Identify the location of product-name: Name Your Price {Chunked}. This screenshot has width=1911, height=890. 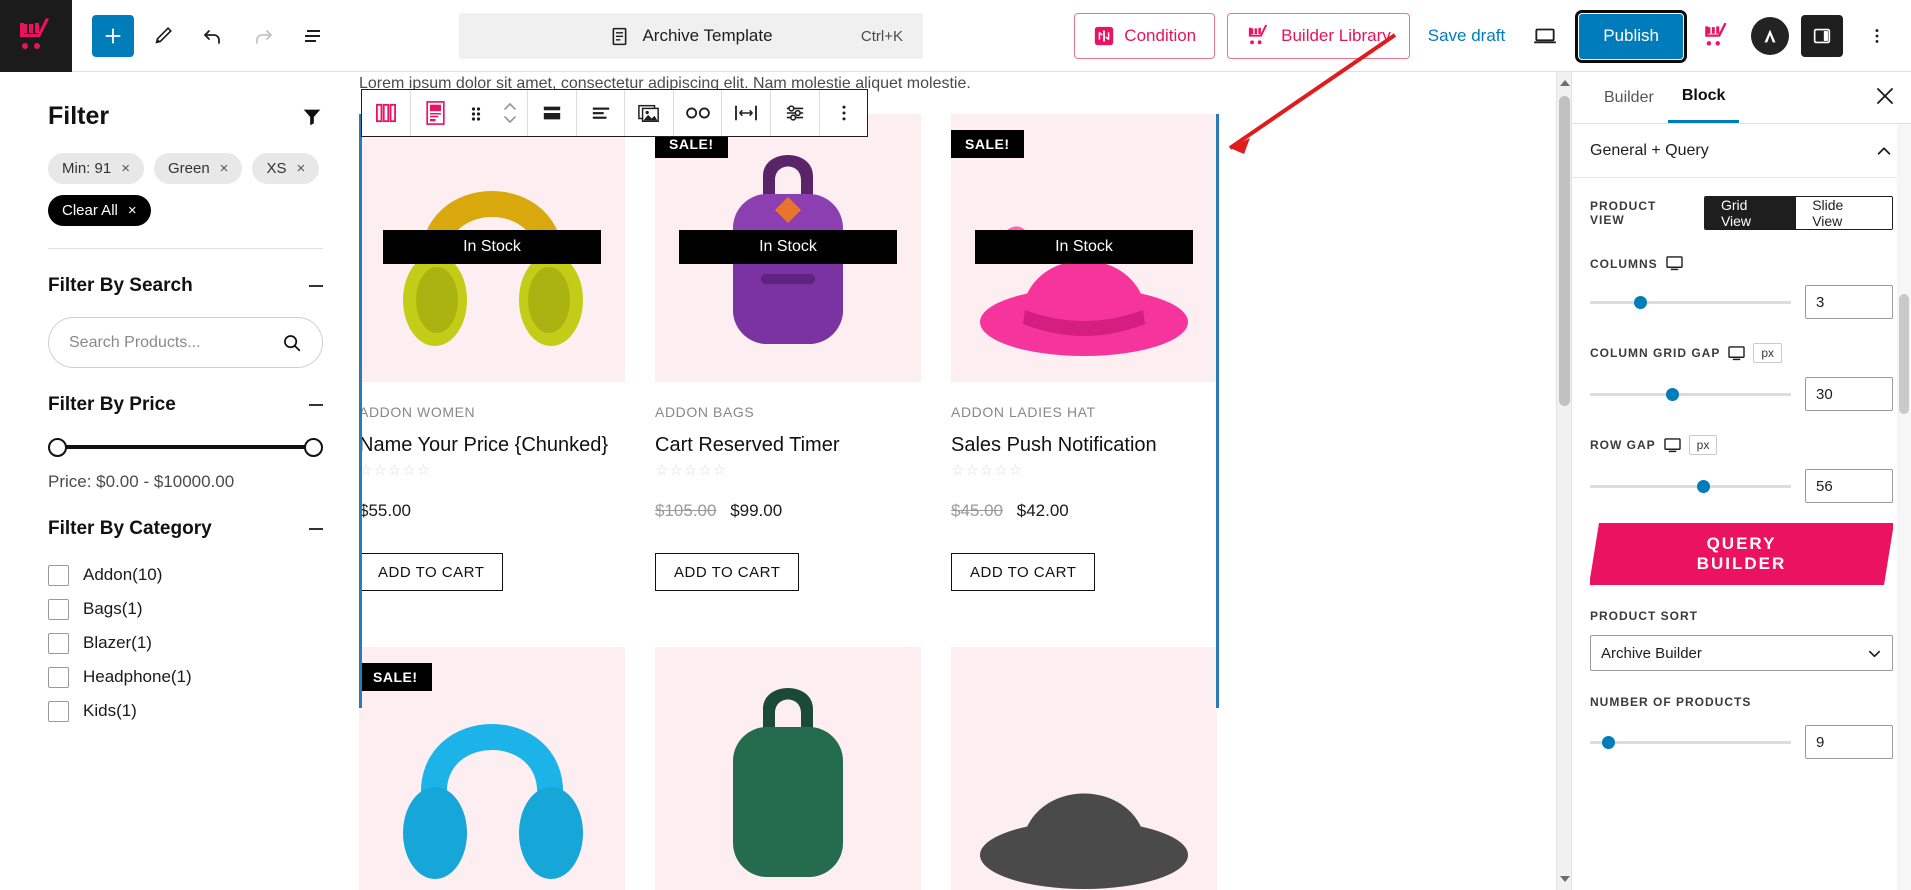
(492, 445).